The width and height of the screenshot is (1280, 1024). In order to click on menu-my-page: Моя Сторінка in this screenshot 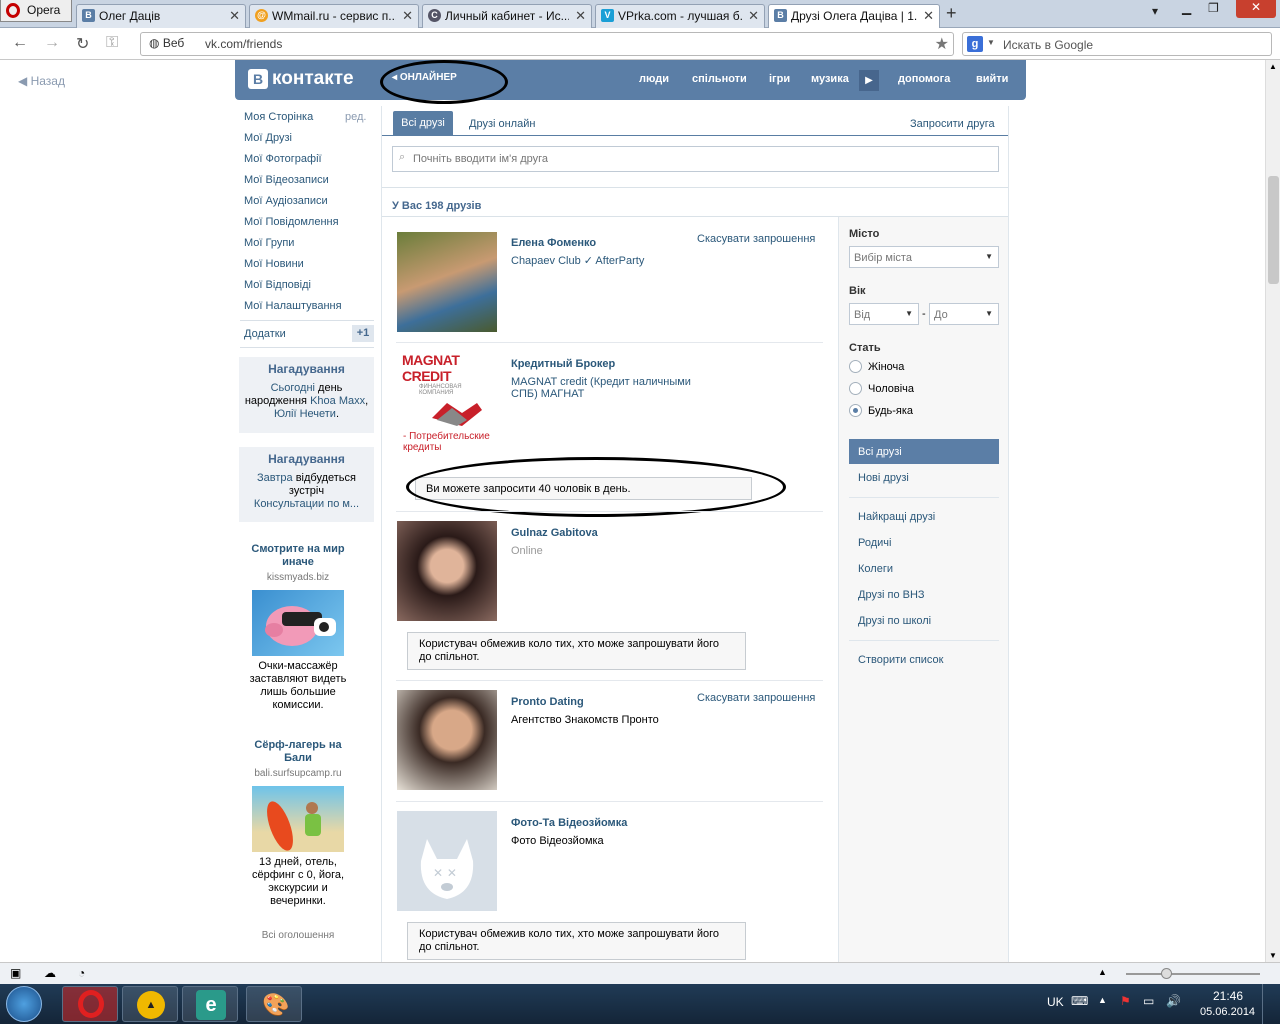, I will do `click(278, 117)`.